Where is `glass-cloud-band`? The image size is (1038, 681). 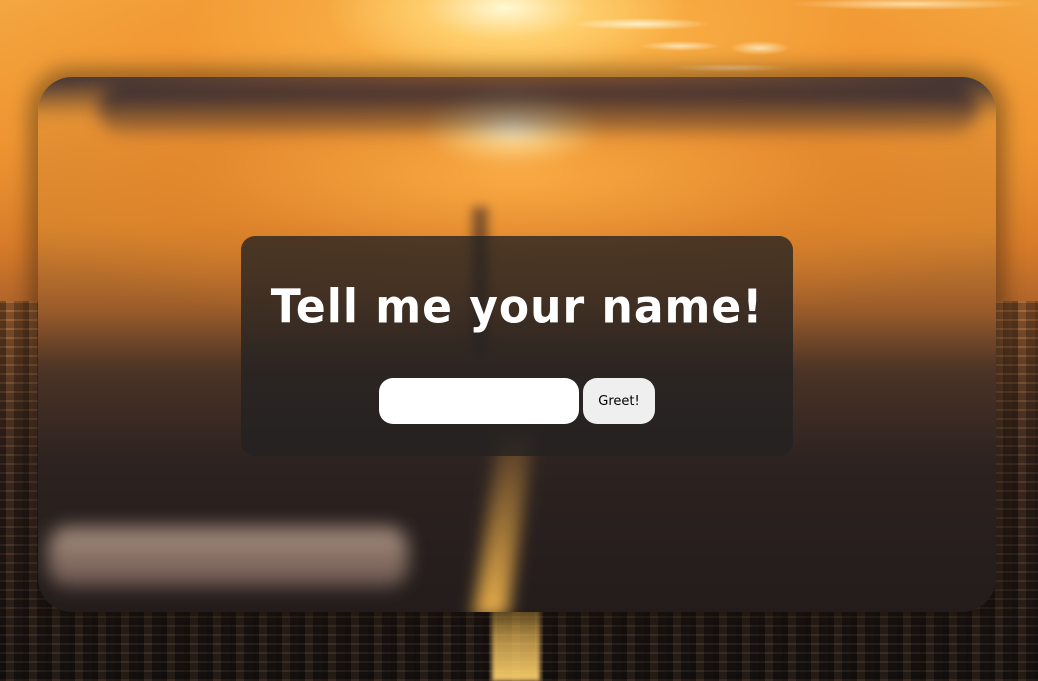
glass-cloud-band is located at coordinates (538, 108).